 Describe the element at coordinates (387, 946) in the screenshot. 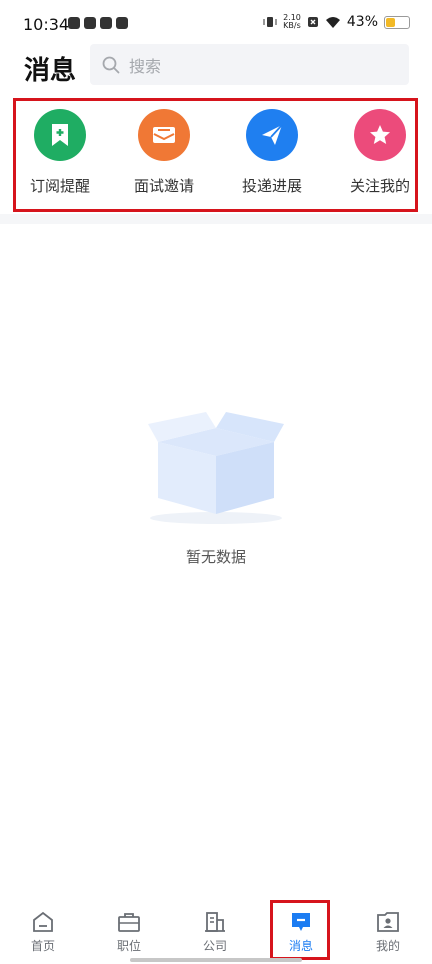

I see `tab-label: 我的` at that location.